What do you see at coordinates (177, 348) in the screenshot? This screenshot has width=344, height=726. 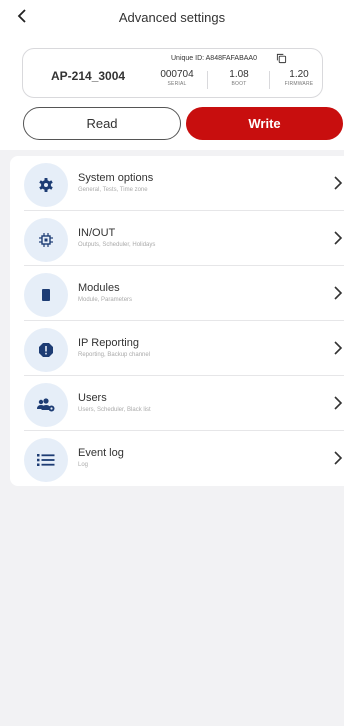 I see `menu-item-ip-reporting: IP Reporting Reporting, Backup channel` at bounding box center [177, 348].